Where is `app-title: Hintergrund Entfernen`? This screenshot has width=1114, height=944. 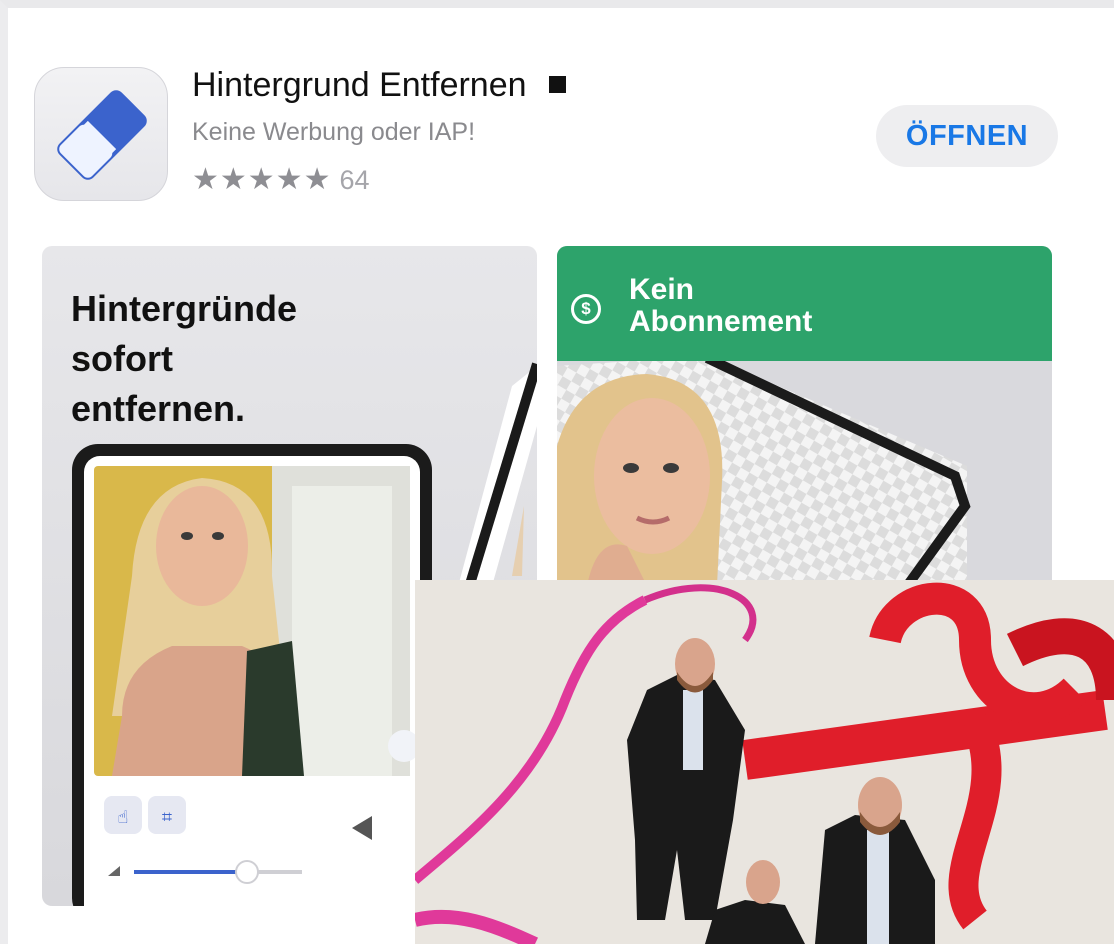 app-title: Hintergrund Entfernen is located at coordinates (379, 85).